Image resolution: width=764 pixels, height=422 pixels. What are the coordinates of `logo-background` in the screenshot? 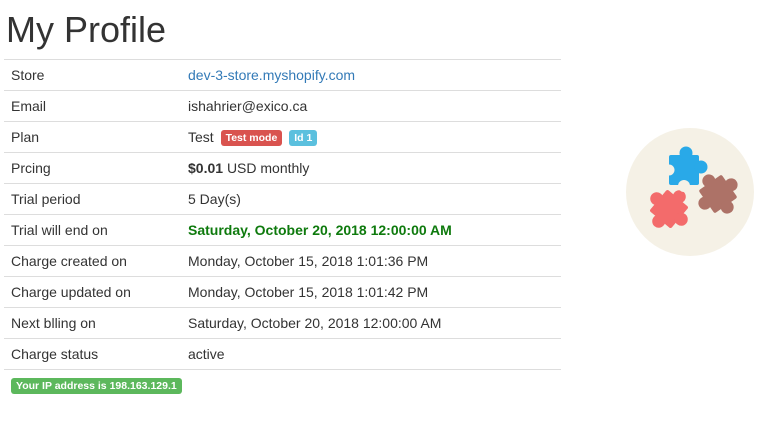 It's located at (690, 192).